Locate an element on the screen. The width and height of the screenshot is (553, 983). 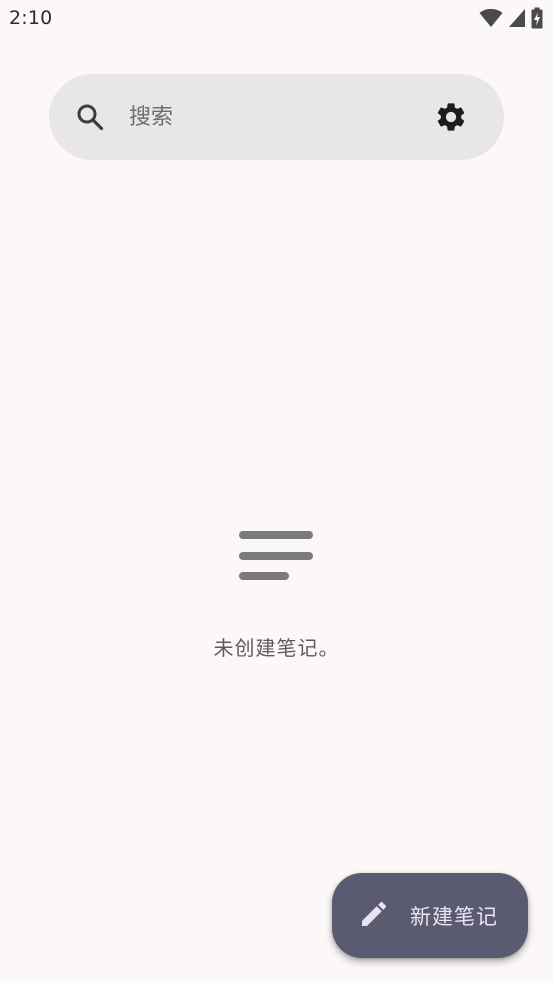
search-icon is located at coordinates (90, 117).